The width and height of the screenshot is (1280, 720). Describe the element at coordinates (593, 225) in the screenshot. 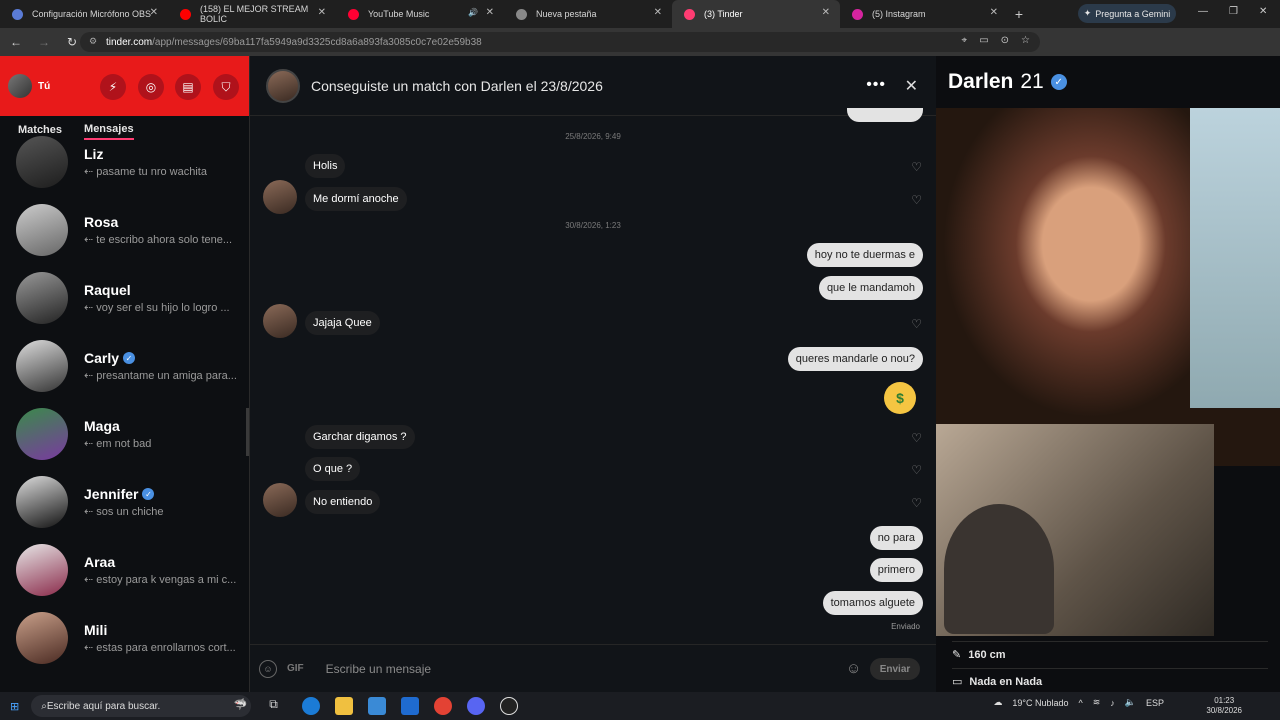

I see `timestamp: 30/8/2026, 1:23` at that location.